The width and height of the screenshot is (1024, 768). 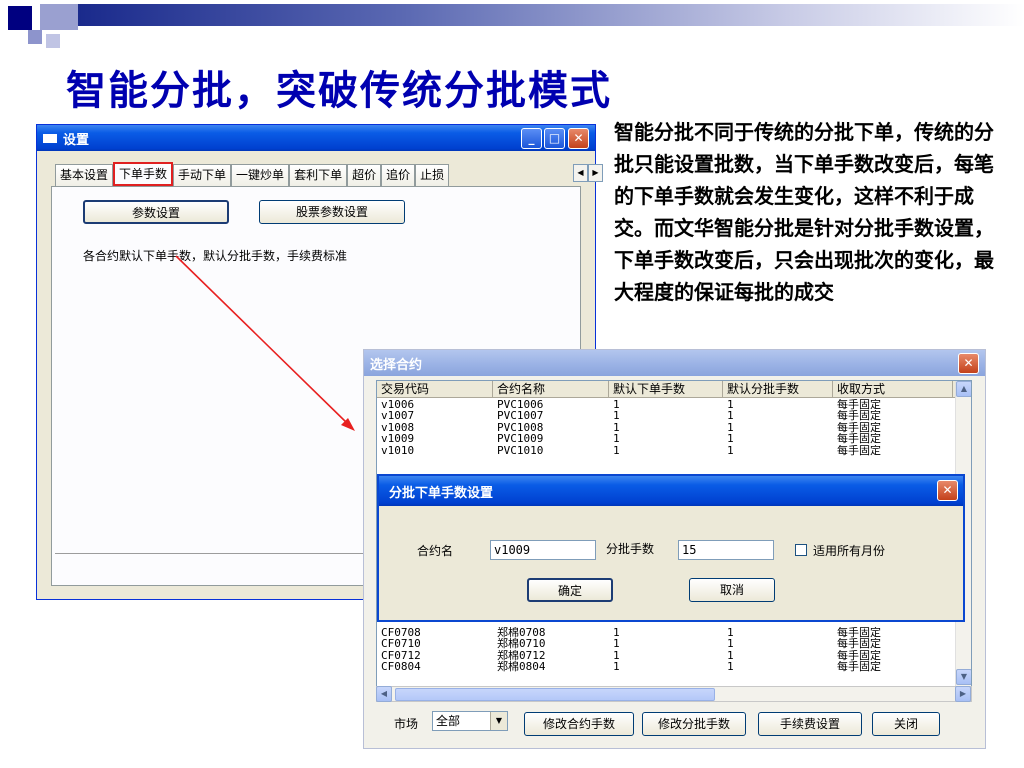 I want to click on table-row: v1009 PVC1009 1 1 每手固定, so click(x=667, y=438).